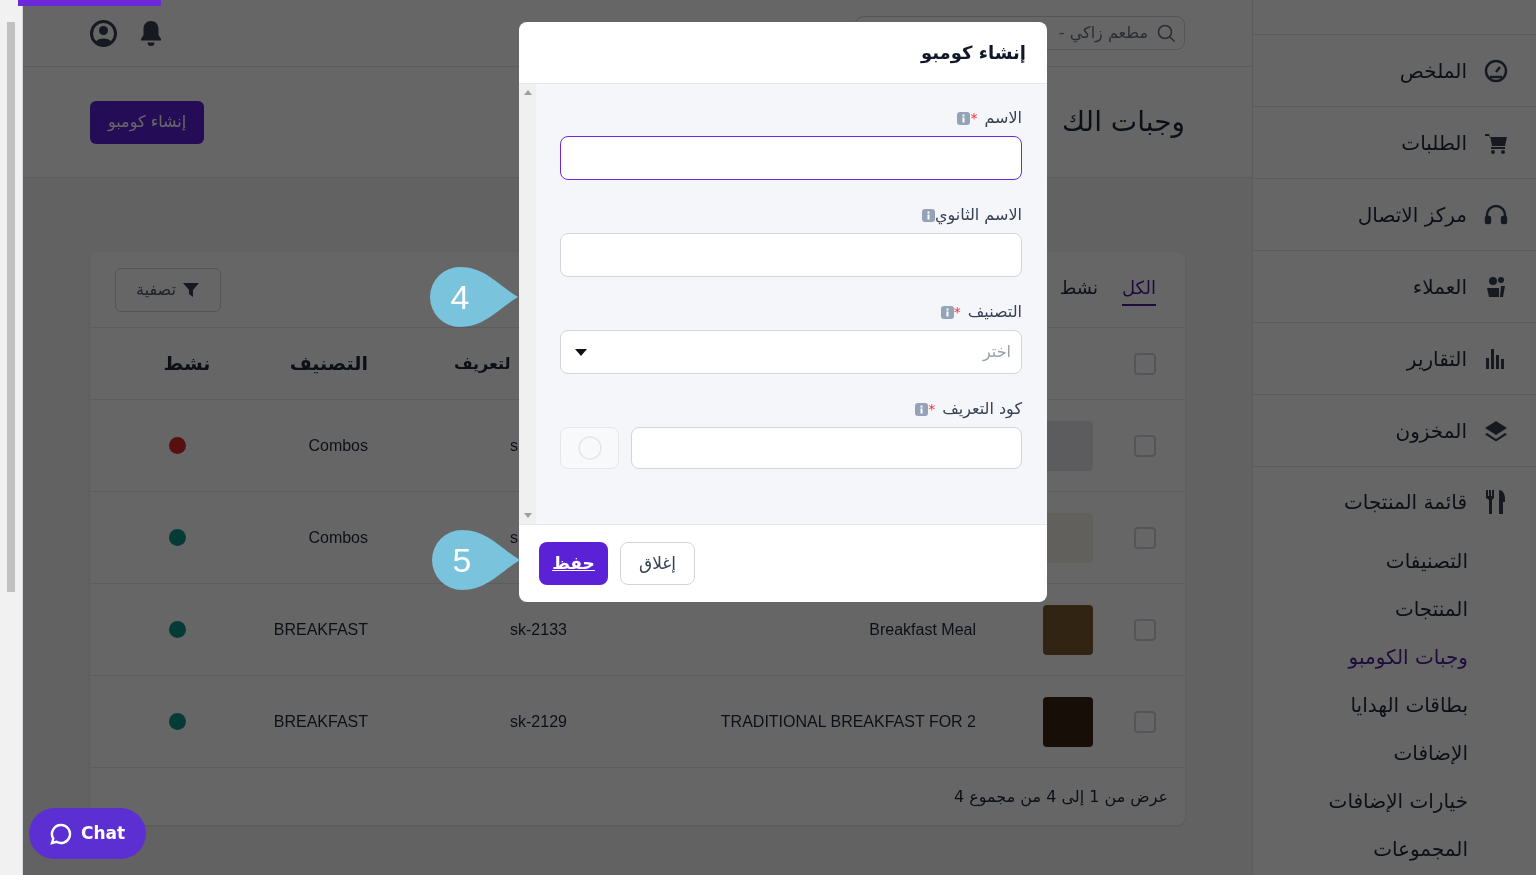  What do you see at coordinates (187, 364) in the screenshot?
I see `column-header: نشط` at bounding box center [187, 364].